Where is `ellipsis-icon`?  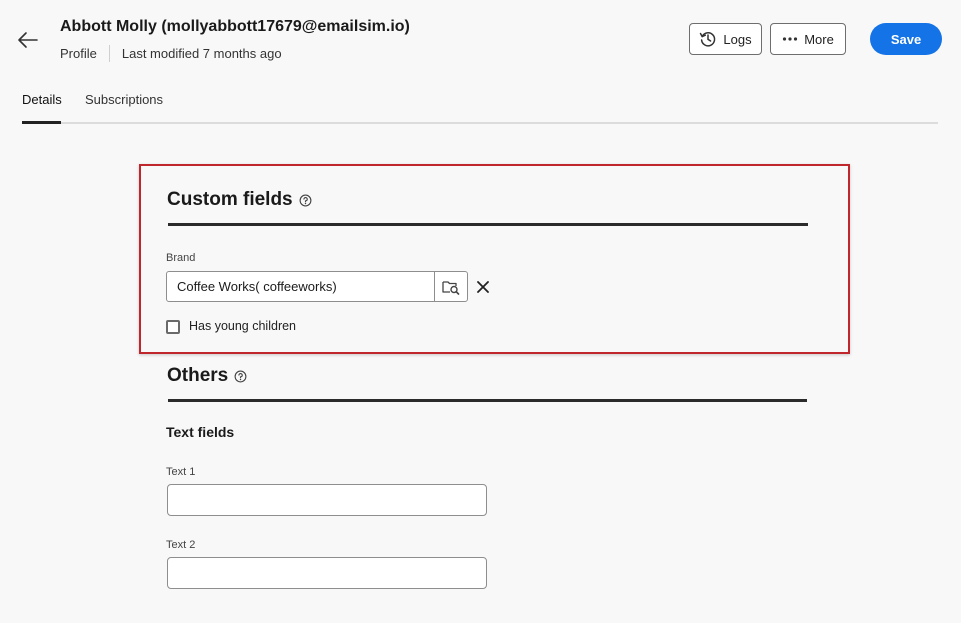
ellipsis-icon is located at coordinates (790, 39).